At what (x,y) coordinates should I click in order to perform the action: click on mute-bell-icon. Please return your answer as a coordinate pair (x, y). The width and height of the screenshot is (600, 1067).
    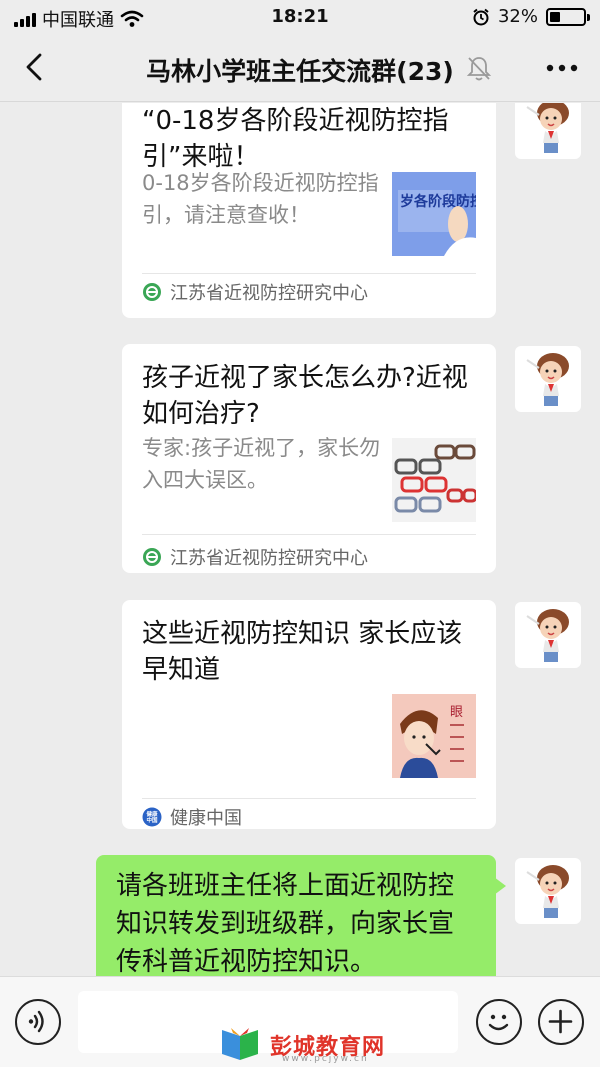
    Looking at the image, I should click on (479, 69).